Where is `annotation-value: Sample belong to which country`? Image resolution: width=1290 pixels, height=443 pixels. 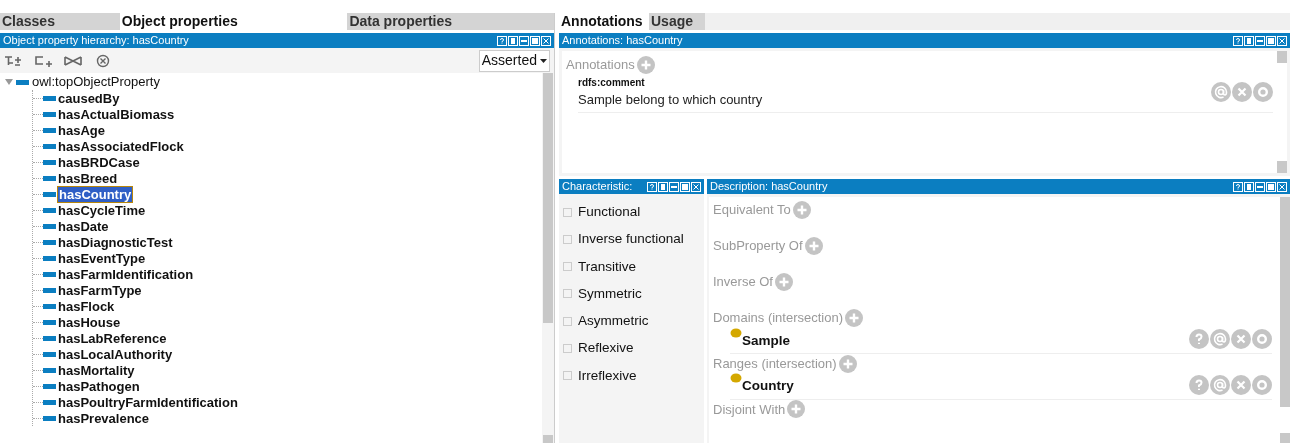 annotation-value: Sample belong to which country is located at coordinates (670, 99).